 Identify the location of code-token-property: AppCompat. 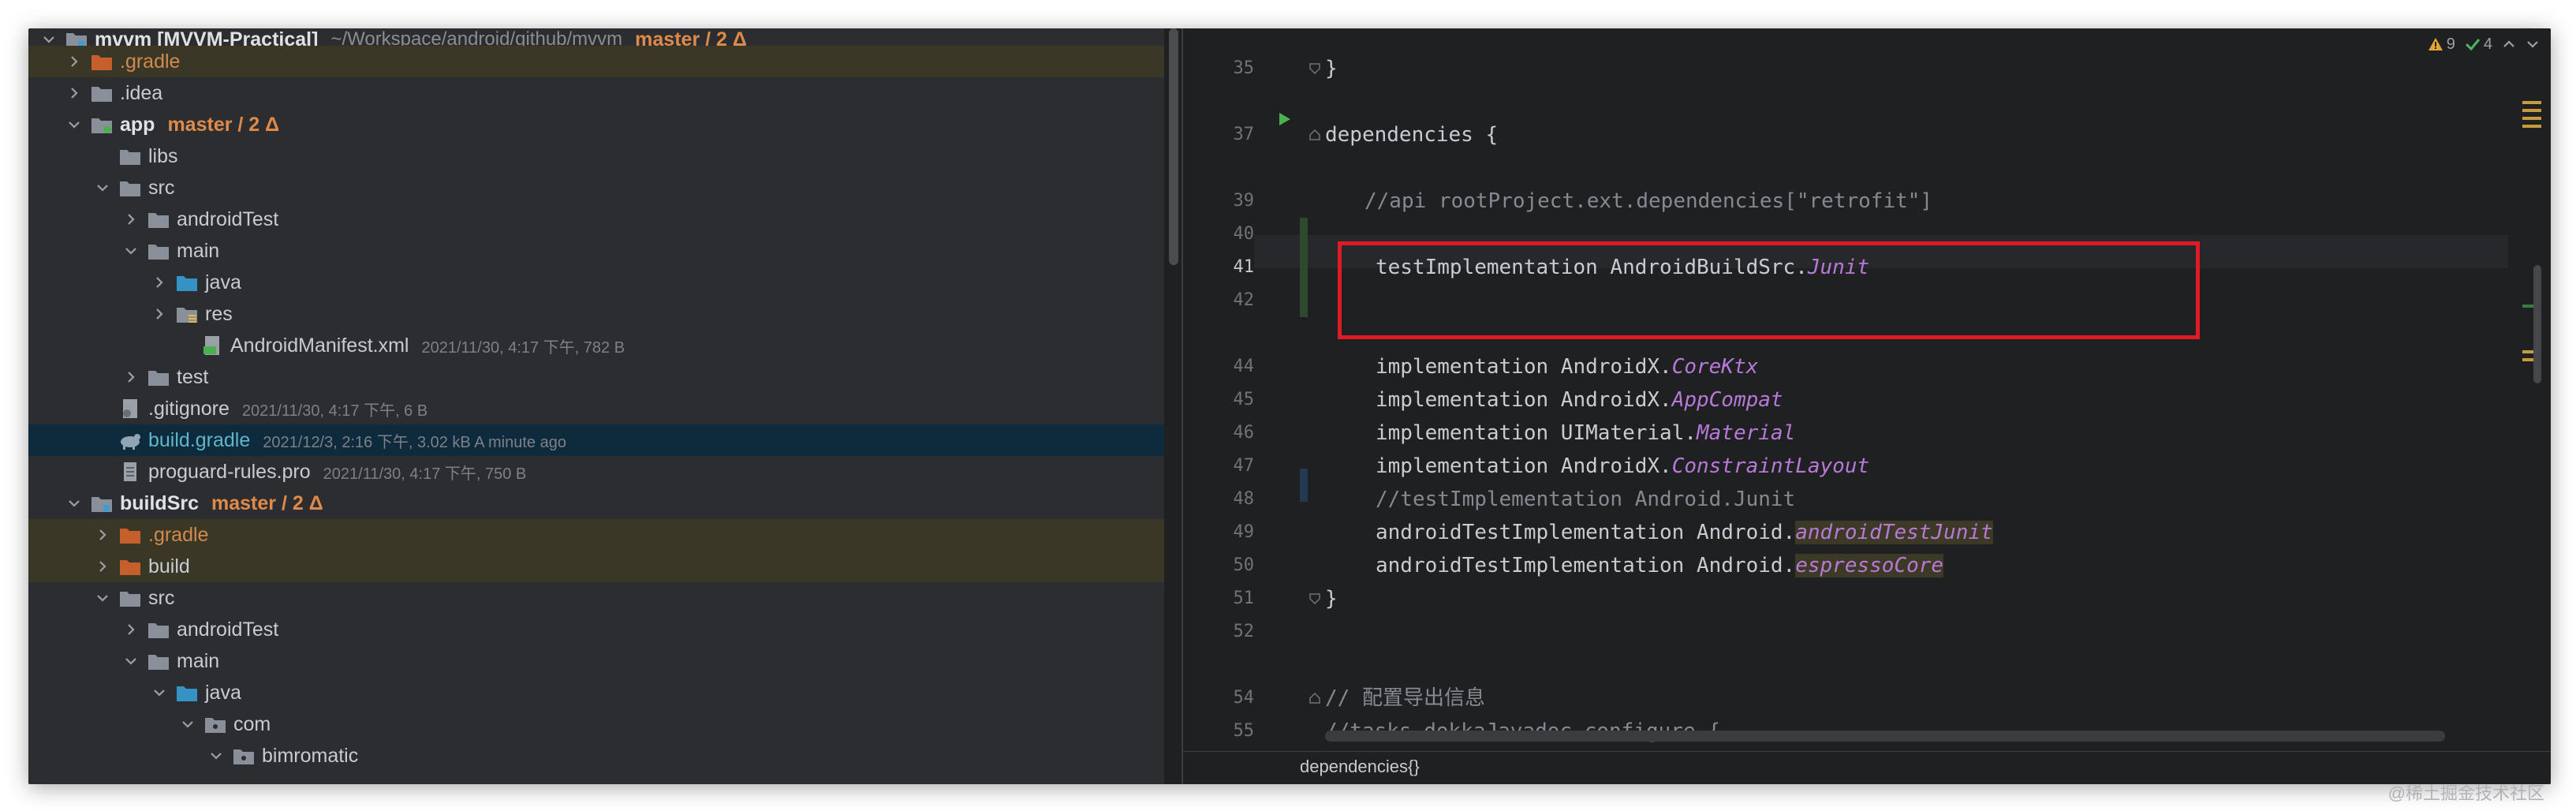
(1727, 400).